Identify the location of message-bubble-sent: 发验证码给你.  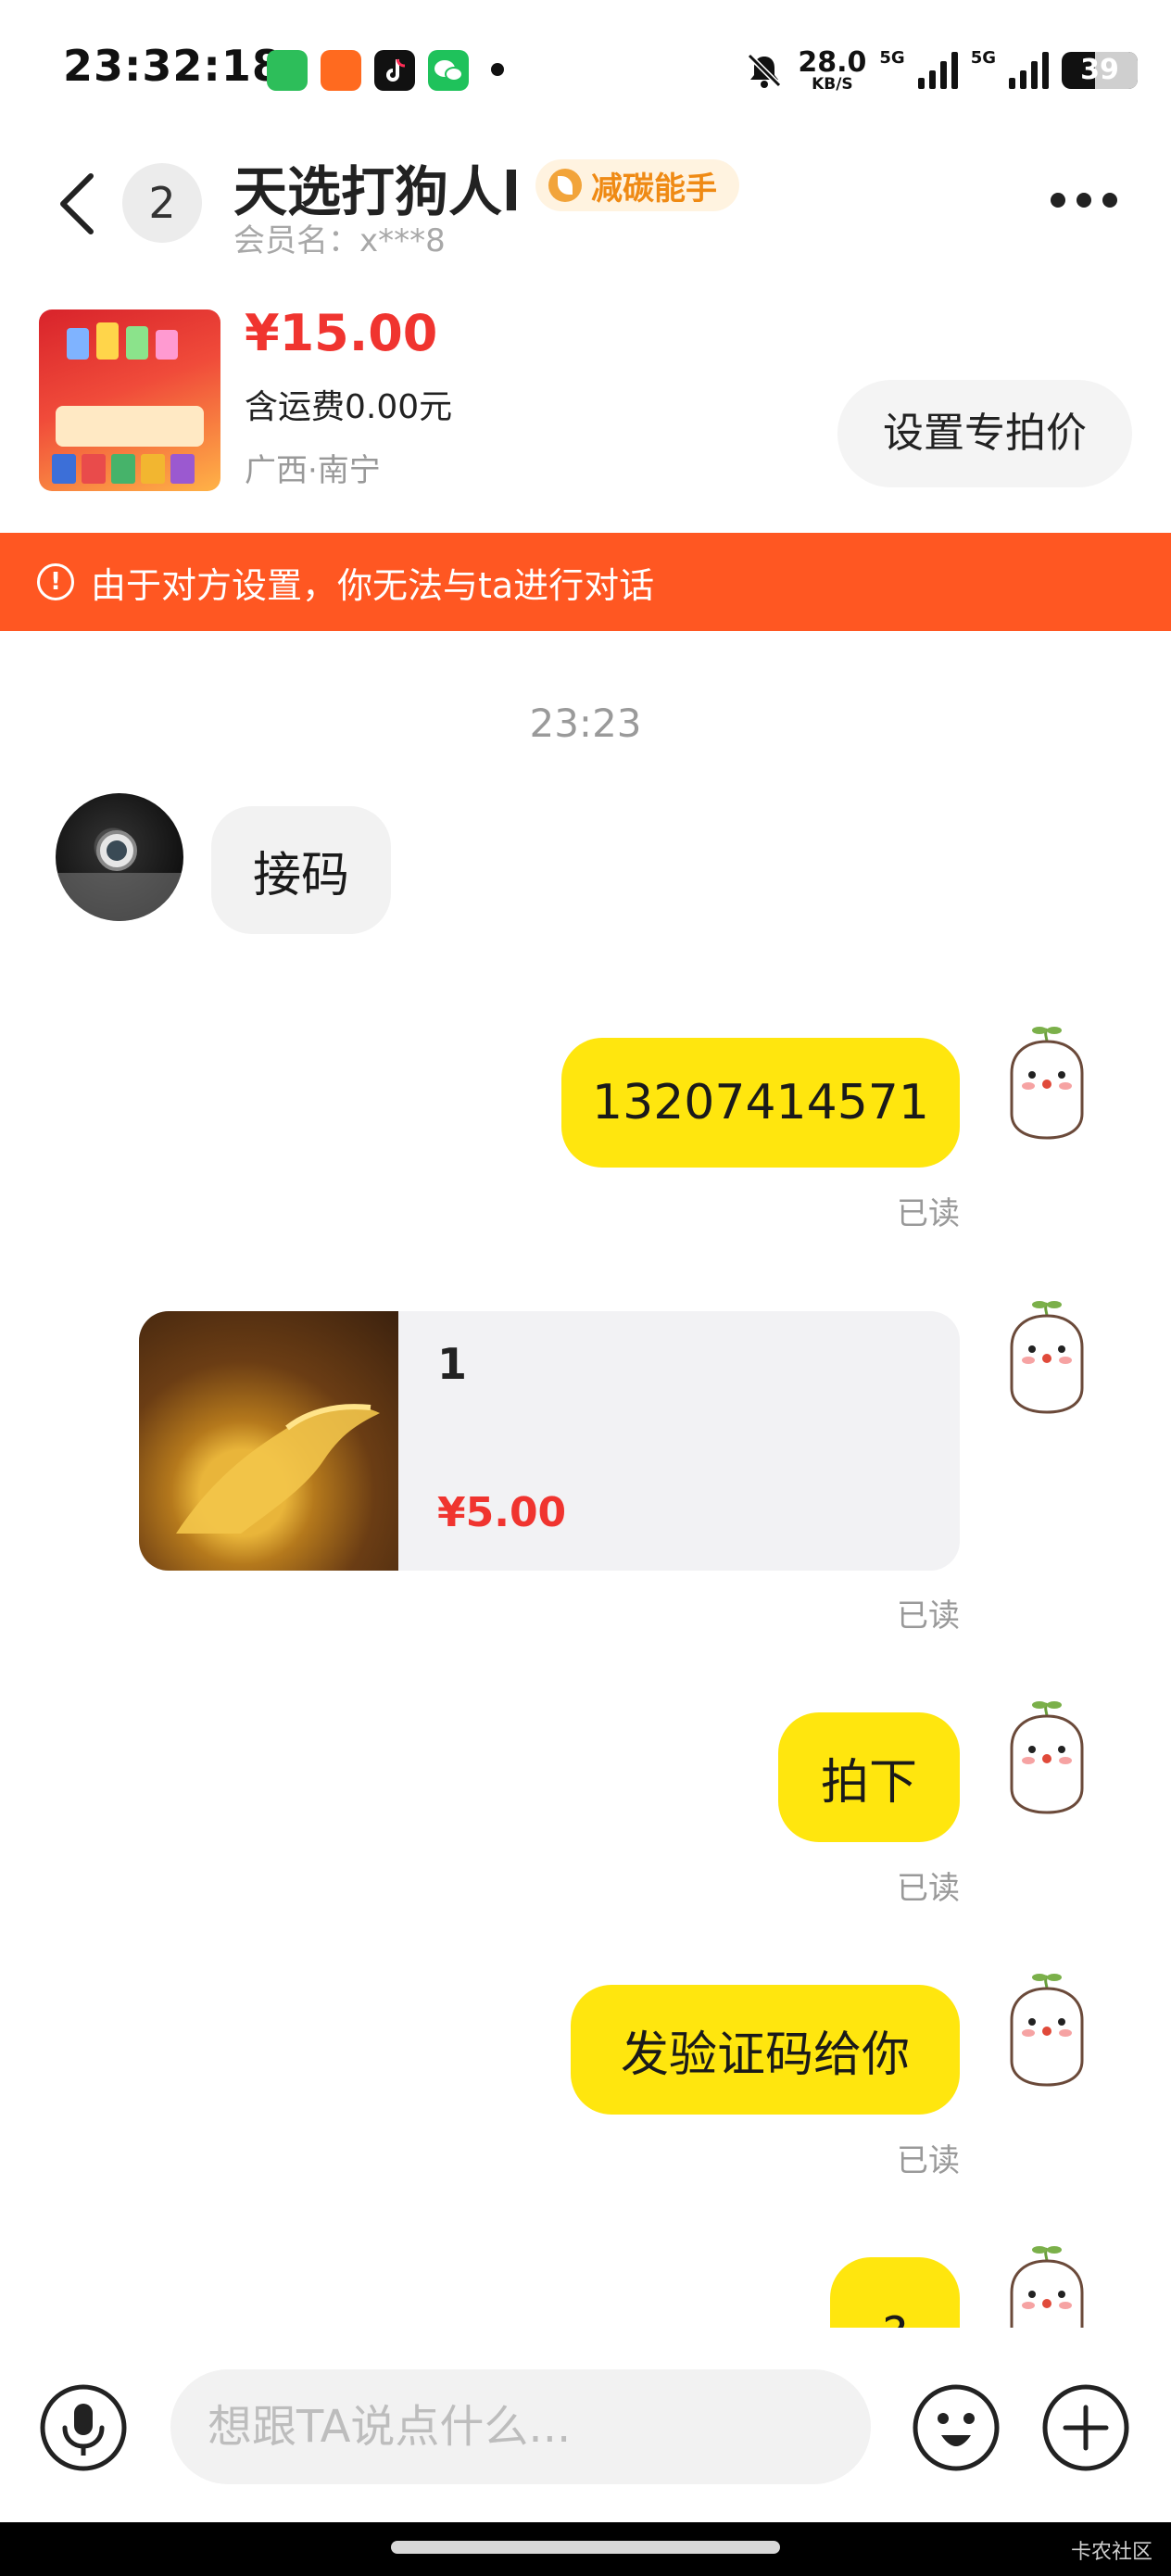
(766, 2050).